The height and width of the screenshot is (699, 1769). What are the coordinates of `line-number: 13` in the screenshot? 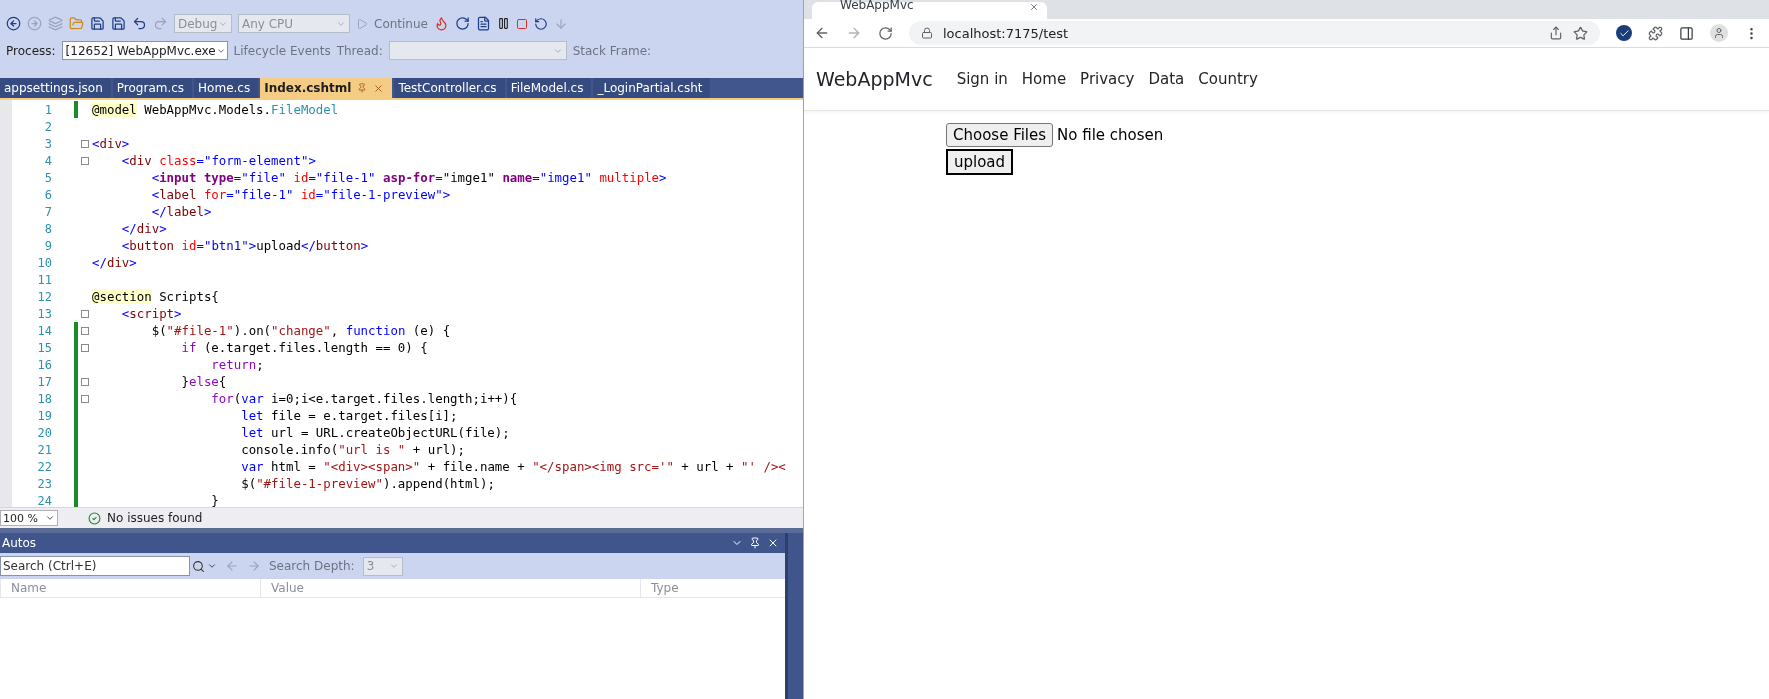 It's located at (44, 313).